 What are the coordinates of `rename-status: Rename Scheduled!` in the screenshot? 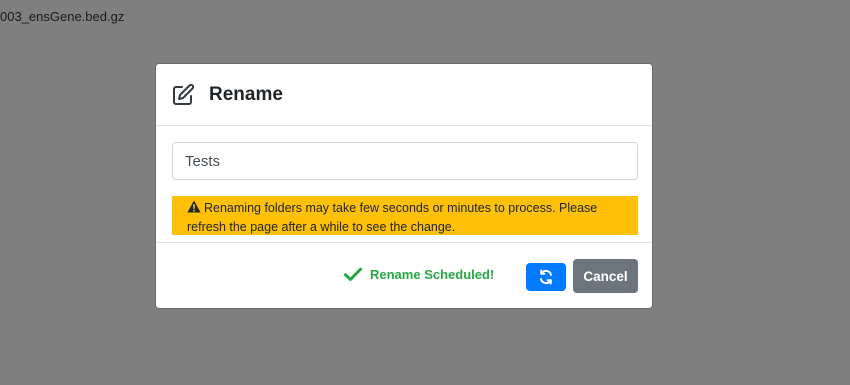 It's located at (419, 274).